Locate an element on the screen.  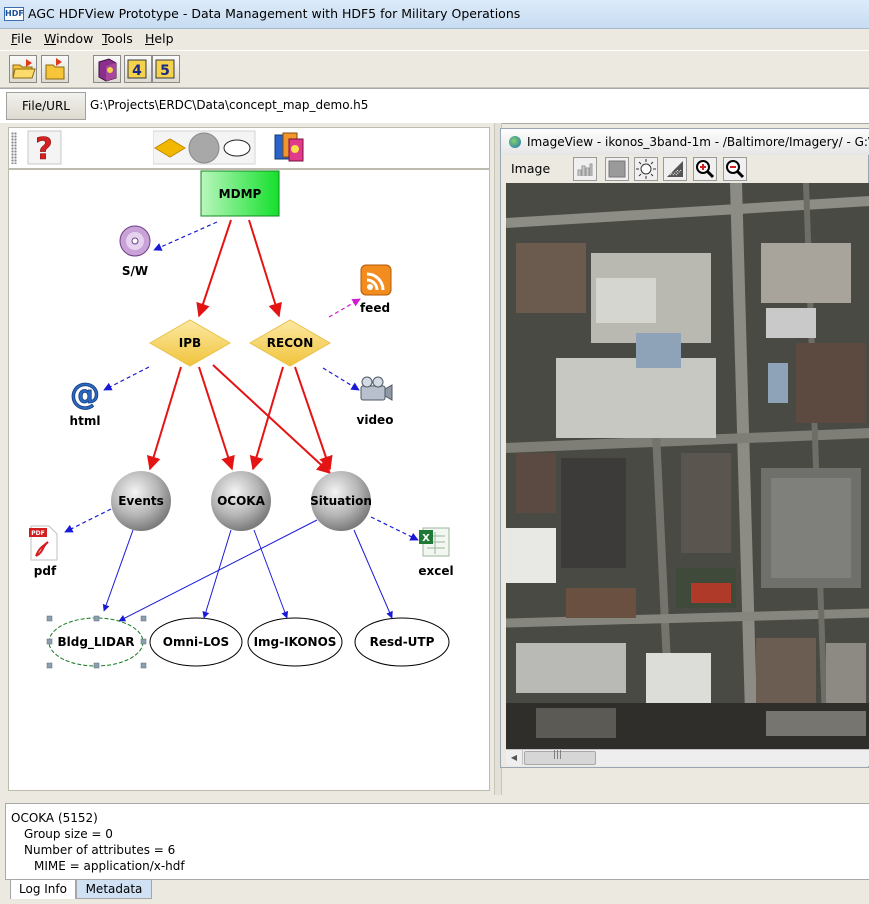
svg-text: X is located at coordinates (426, 538).